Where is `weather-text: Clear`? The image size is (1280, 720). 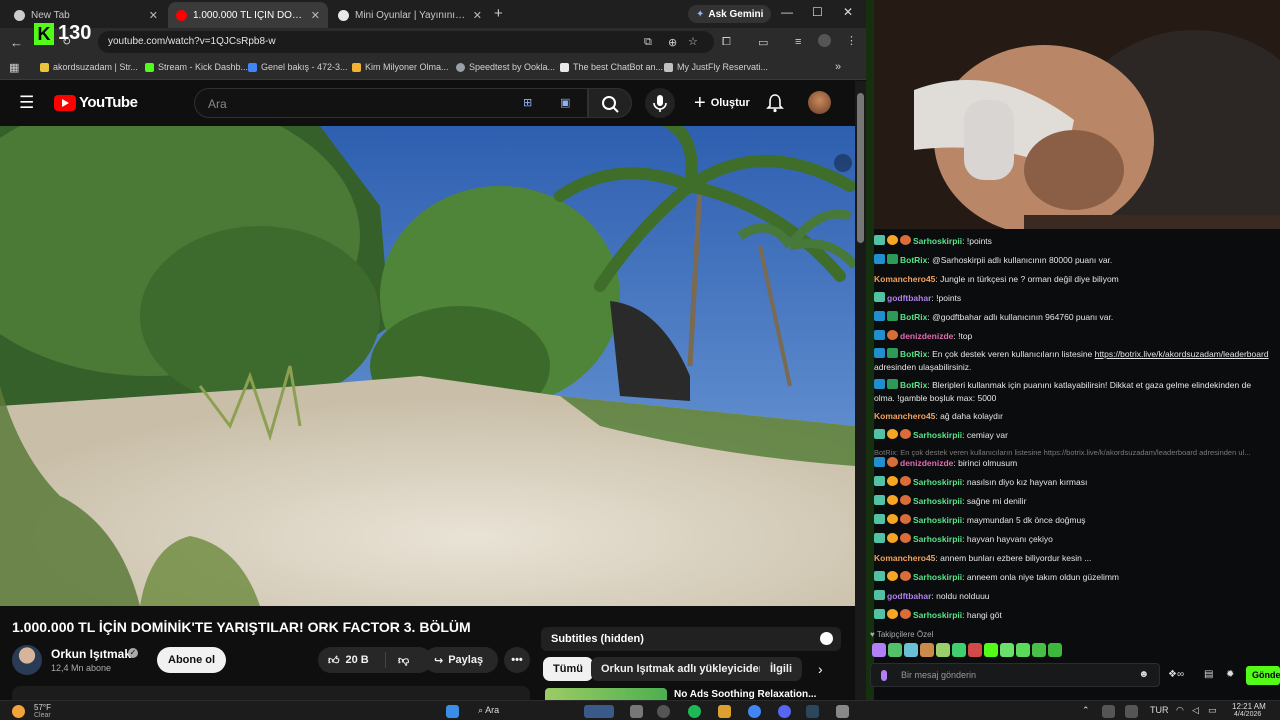 weather-text: Clear is located at coordinates (42, 715).